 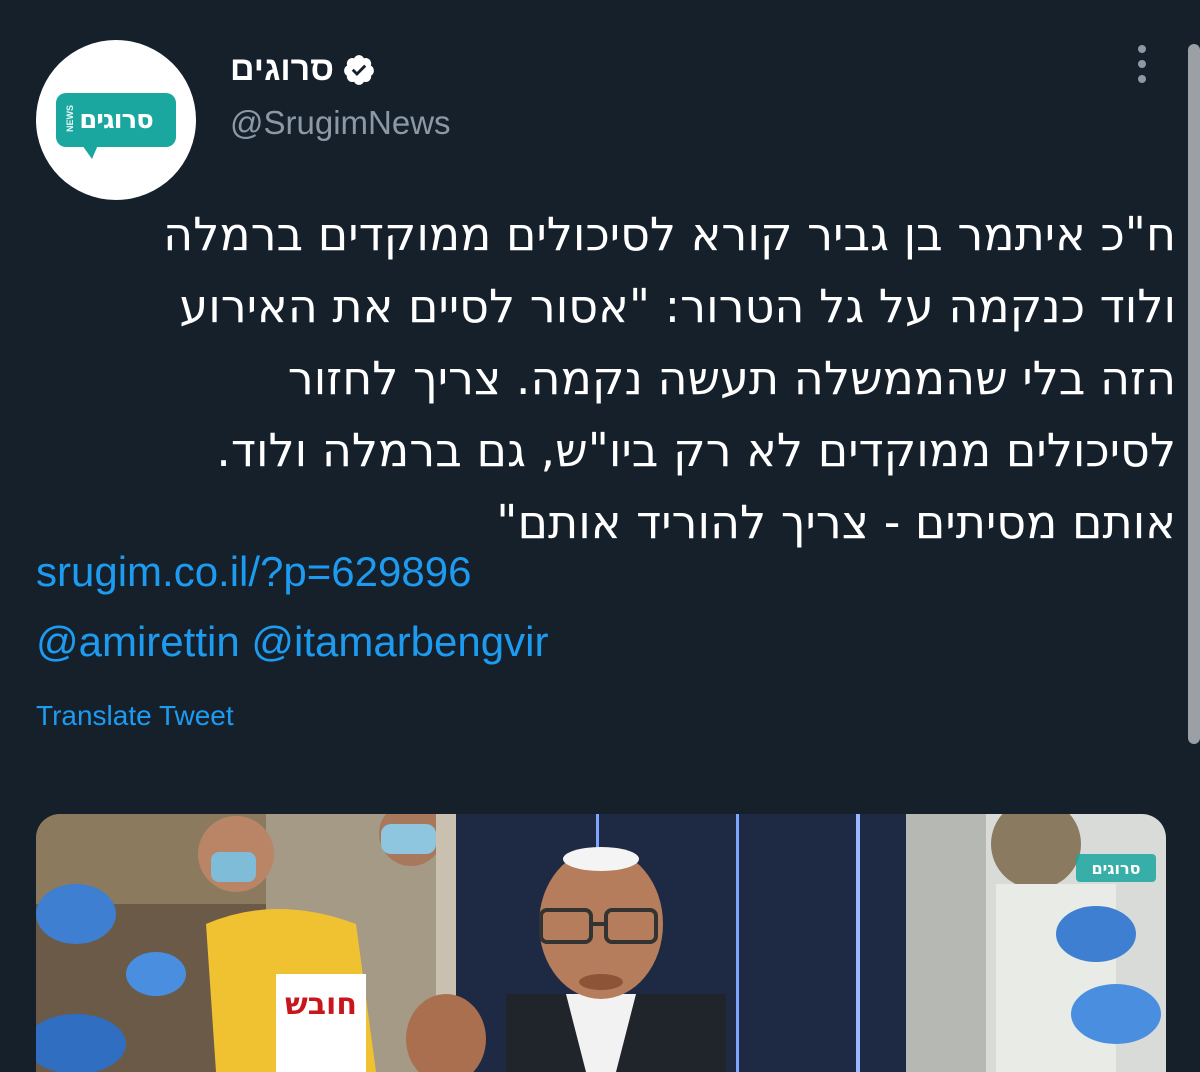 I want to click on display-name: סרוגים, so click(x=303, y=69).